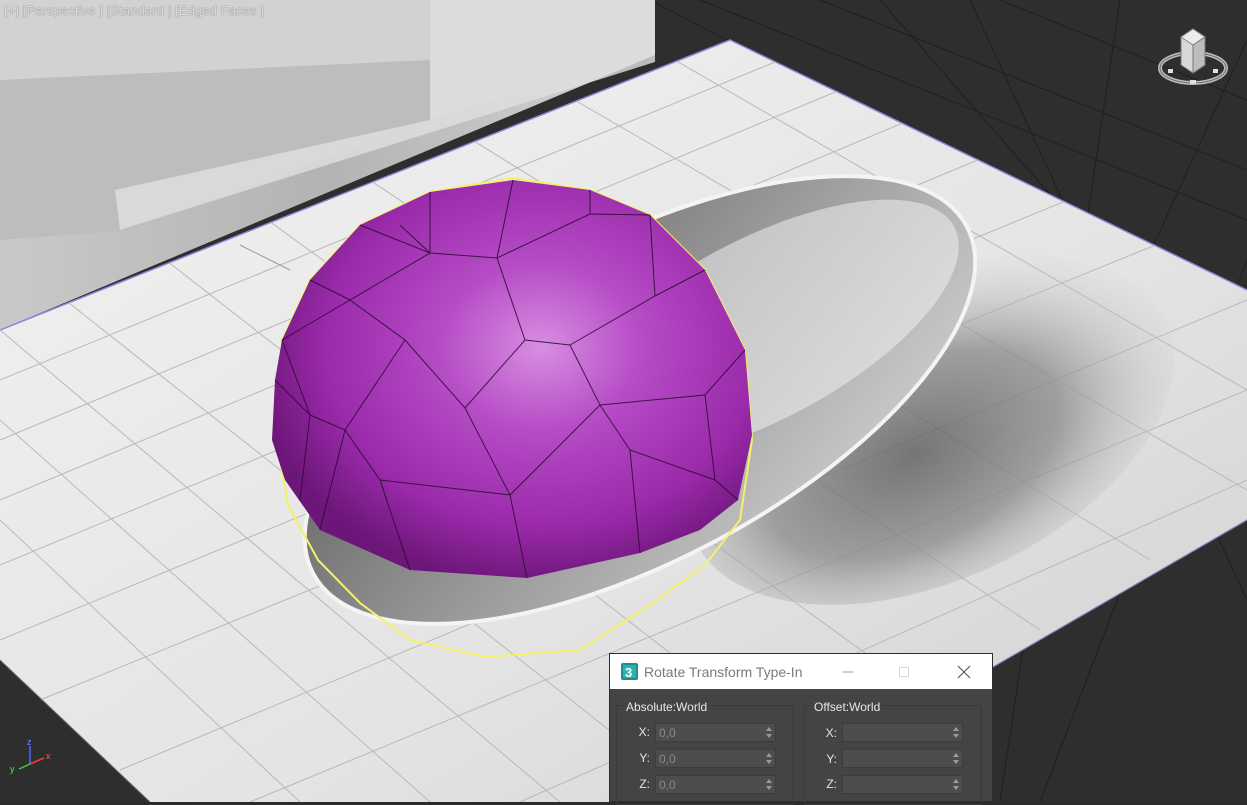 This screenshot has width=1247, height=805. I want to click on off-y-spinner, so click(902, 758).